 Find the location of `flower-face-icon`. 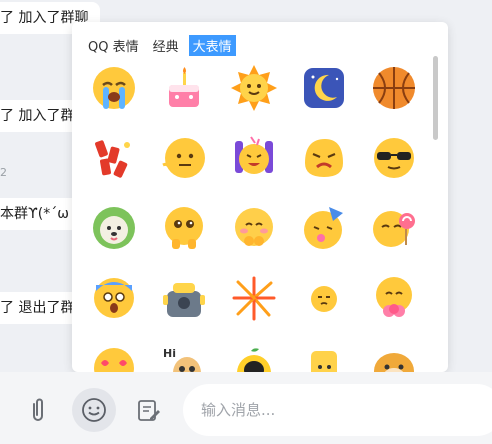

flower-face-icon is located at coordinates (394, 297).